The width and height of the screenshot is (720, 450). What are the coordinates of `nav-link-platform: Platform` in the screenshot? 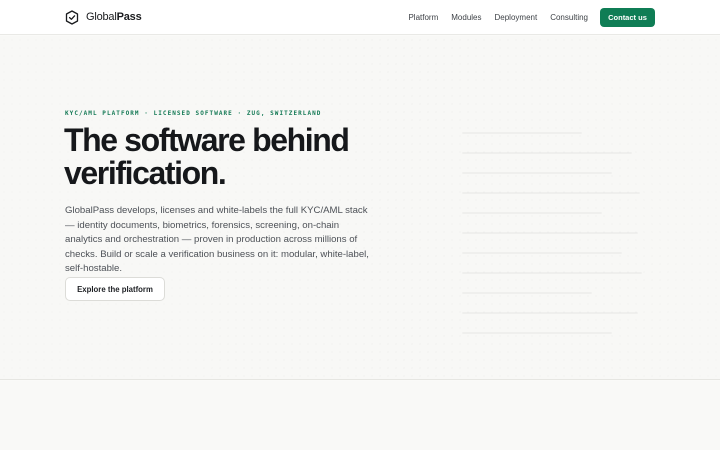 It's located at (423, 17).